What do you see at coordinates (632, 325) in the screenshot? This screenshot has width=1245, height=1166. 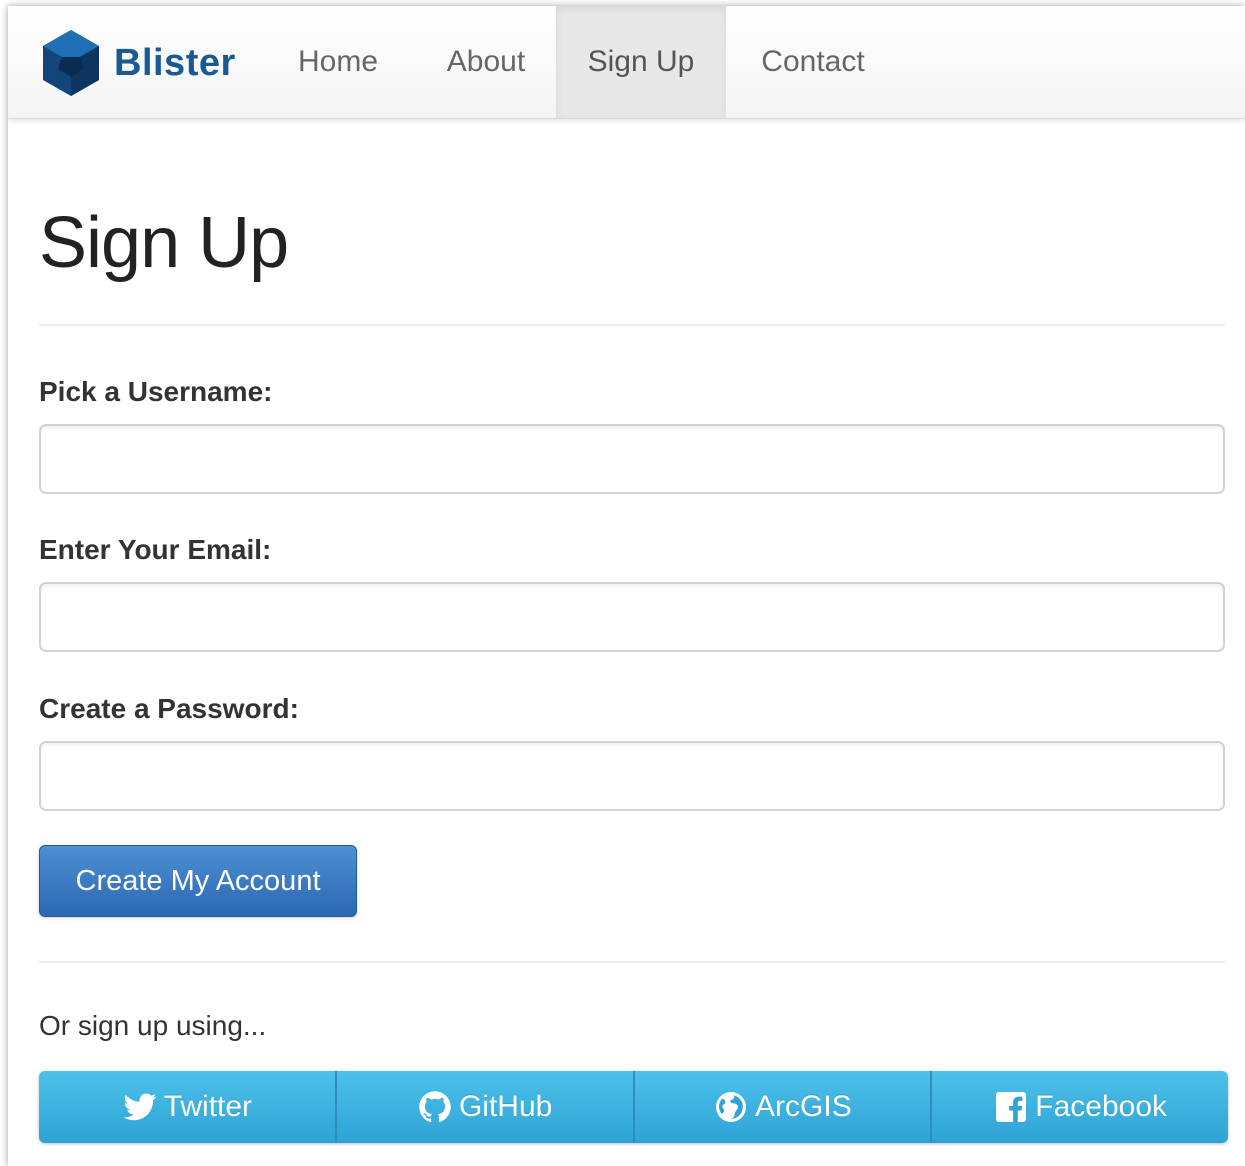 I see `title-divider` at bounding box center [632, 325].